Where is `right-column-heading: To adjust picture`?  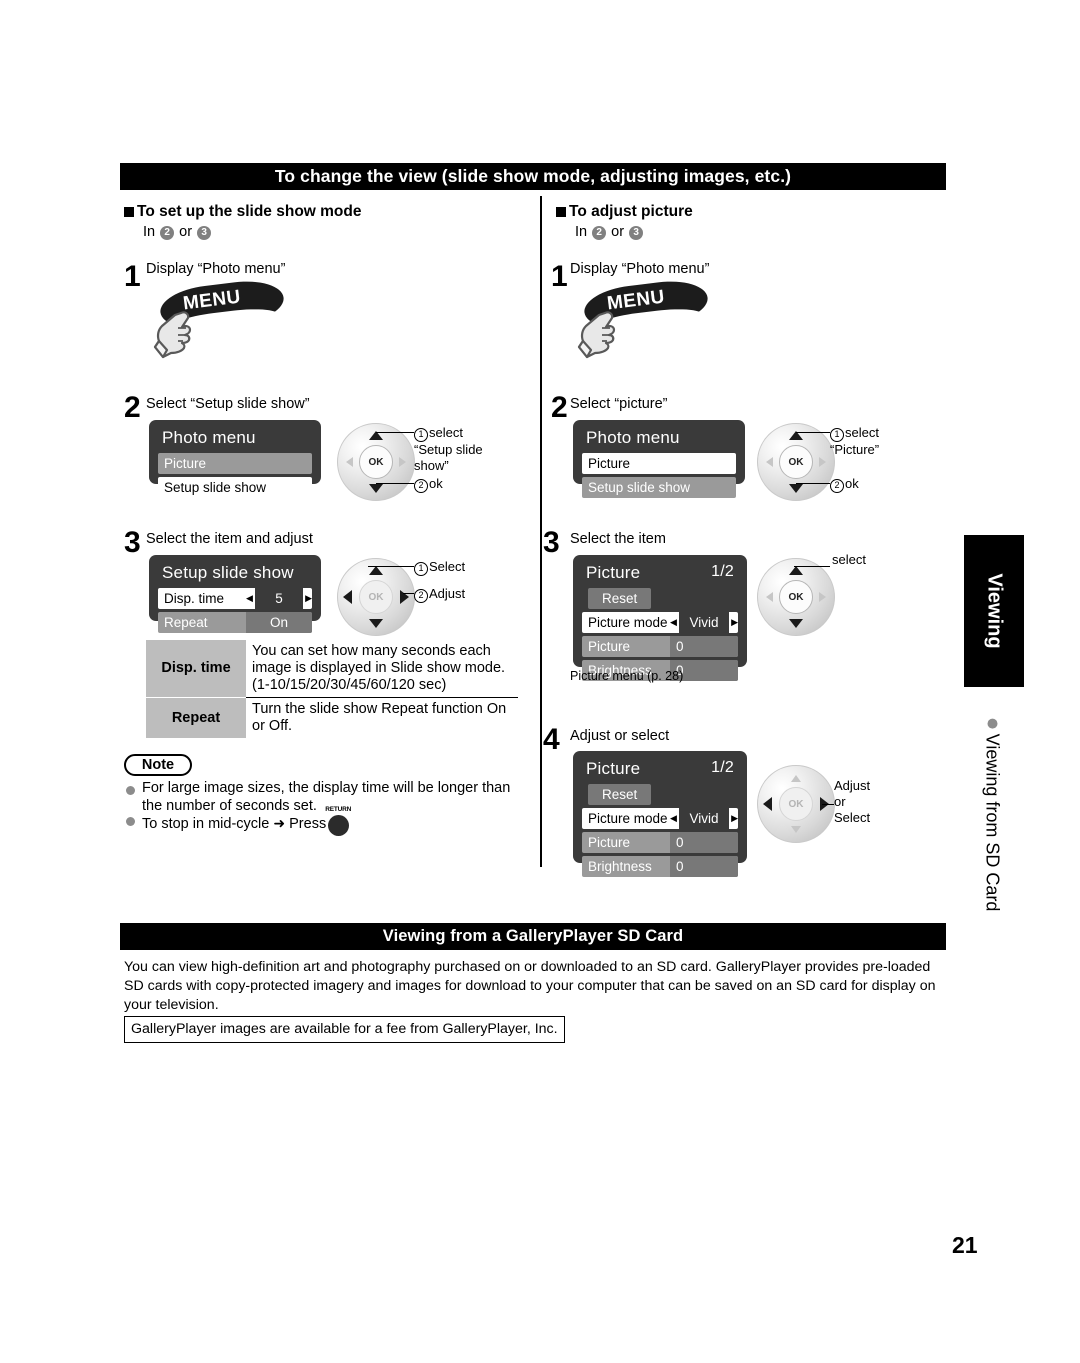
right-column-heading: To adjust picture is located at coordinates (624, 212).